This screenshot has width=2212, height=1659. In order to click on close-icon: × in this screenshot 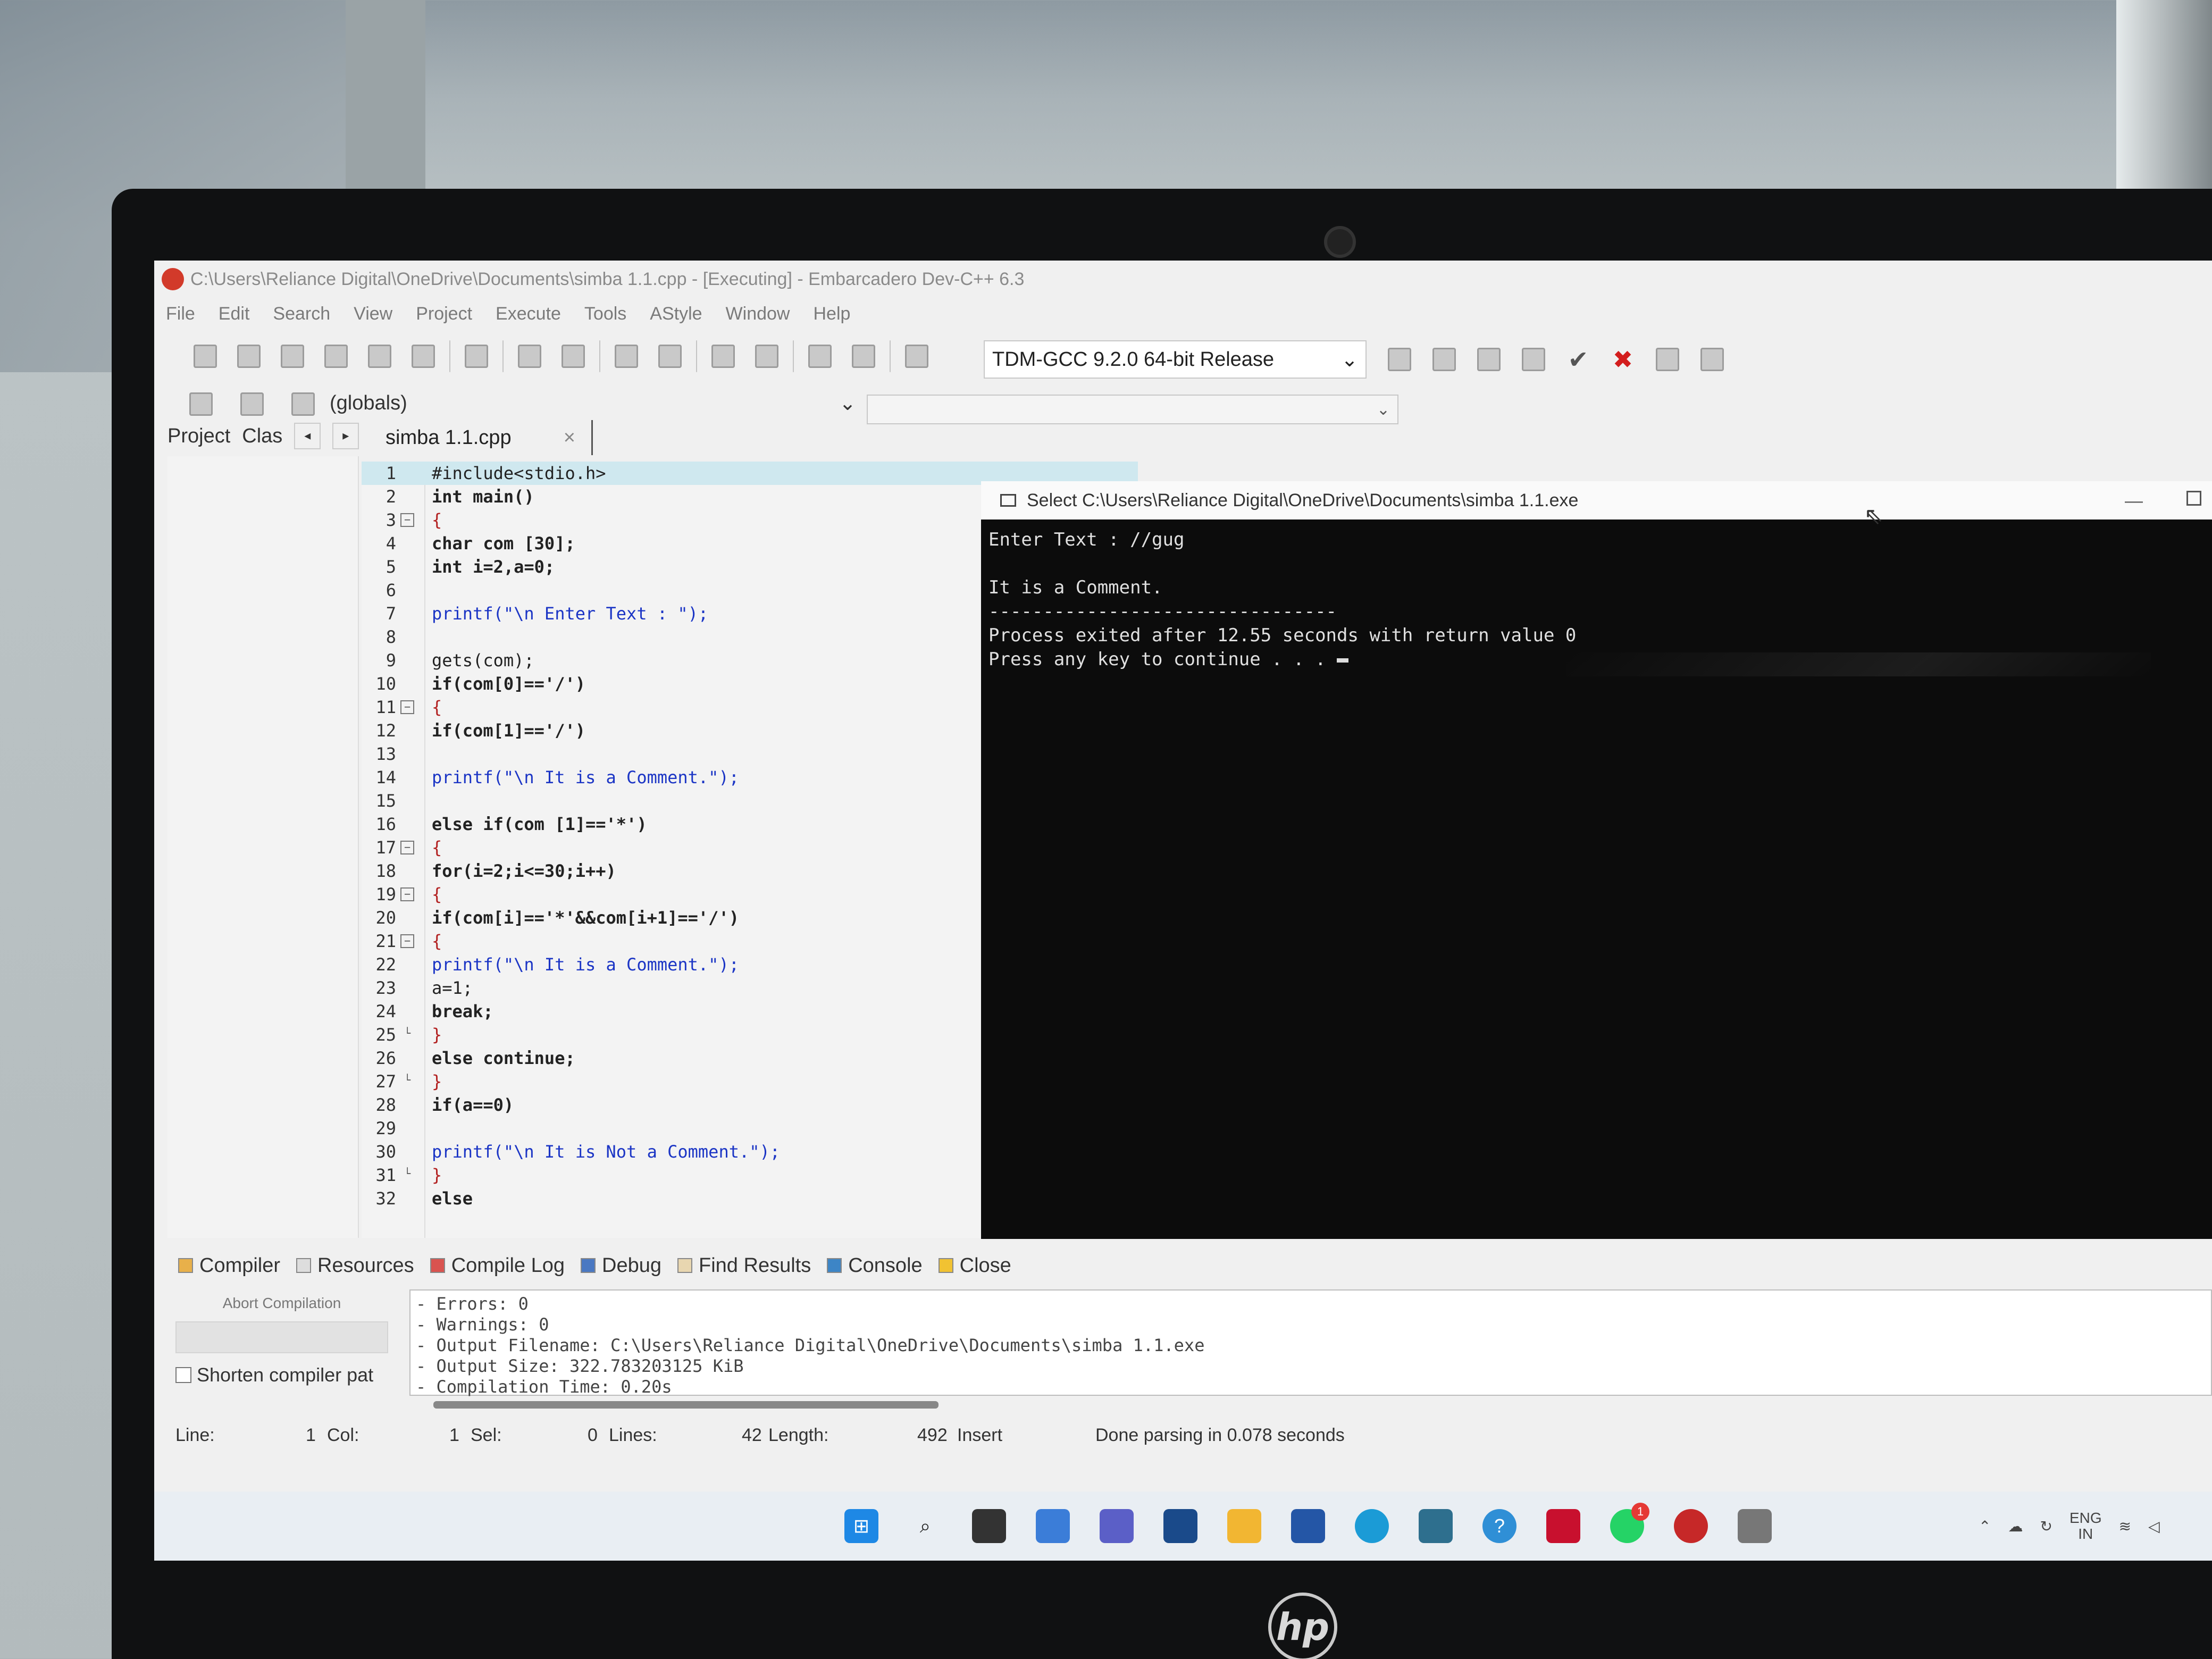, I will do `click(569, 437)`.